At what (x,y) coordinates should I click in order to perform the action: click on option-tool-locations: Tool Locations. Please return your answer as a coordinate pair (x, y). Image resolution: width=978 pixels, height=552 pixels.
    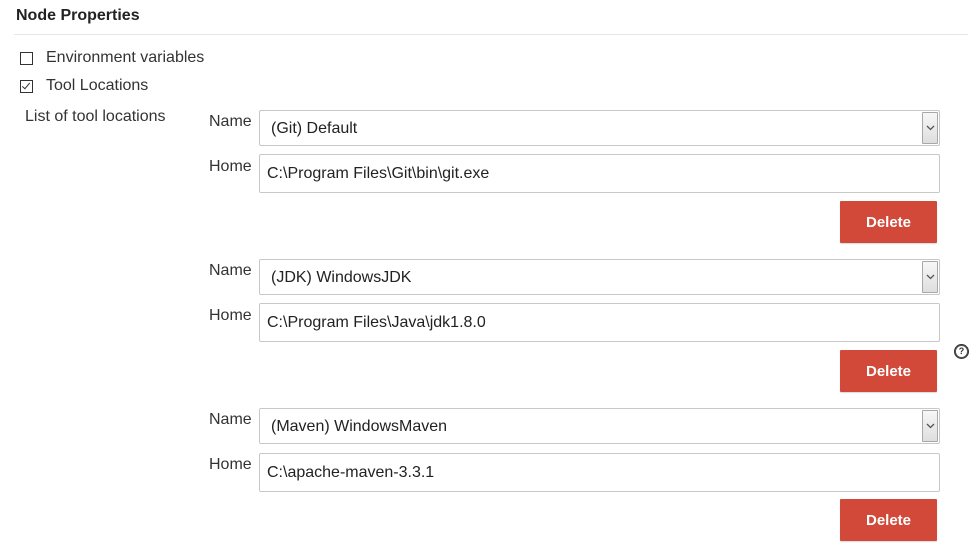
    Looking at the image, I should click on (84, 86).